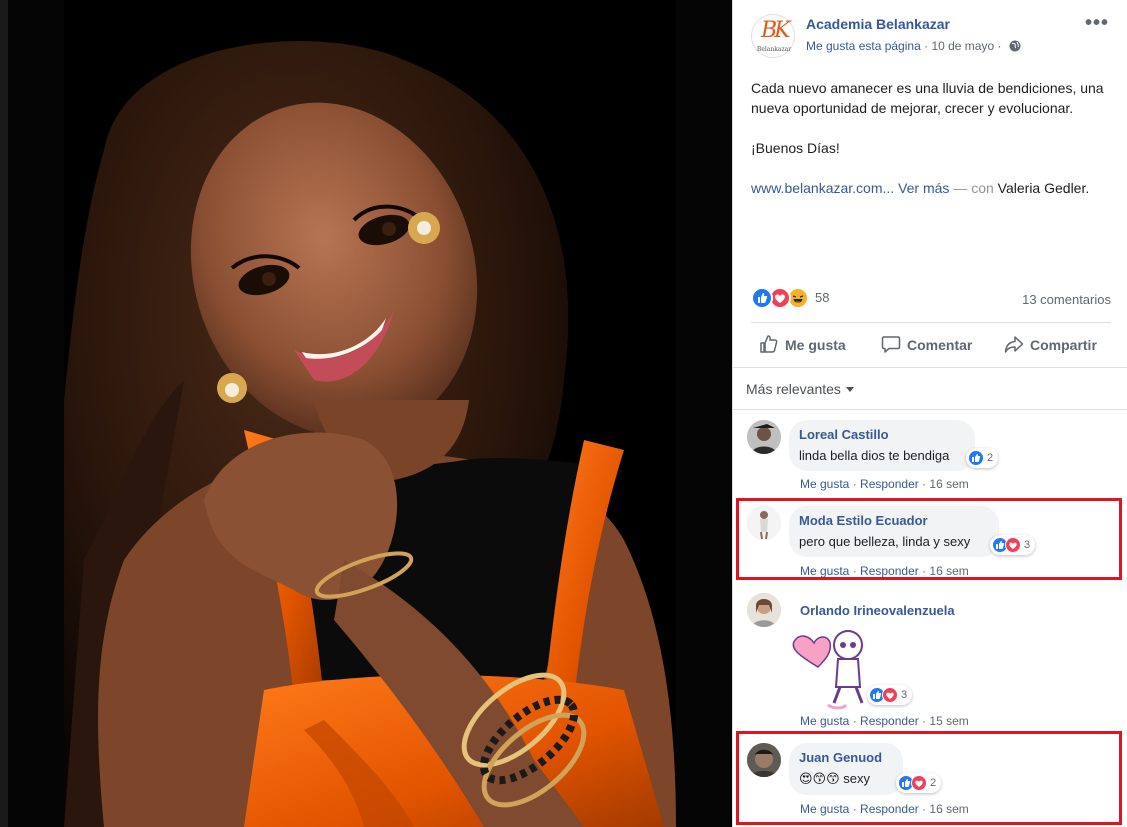 The height and width of the screenshot is (827, 1127). What do you see at coordinates (1017, 345) in the screenshot?
I see `share-icon` at bounding box center [1017, 345].